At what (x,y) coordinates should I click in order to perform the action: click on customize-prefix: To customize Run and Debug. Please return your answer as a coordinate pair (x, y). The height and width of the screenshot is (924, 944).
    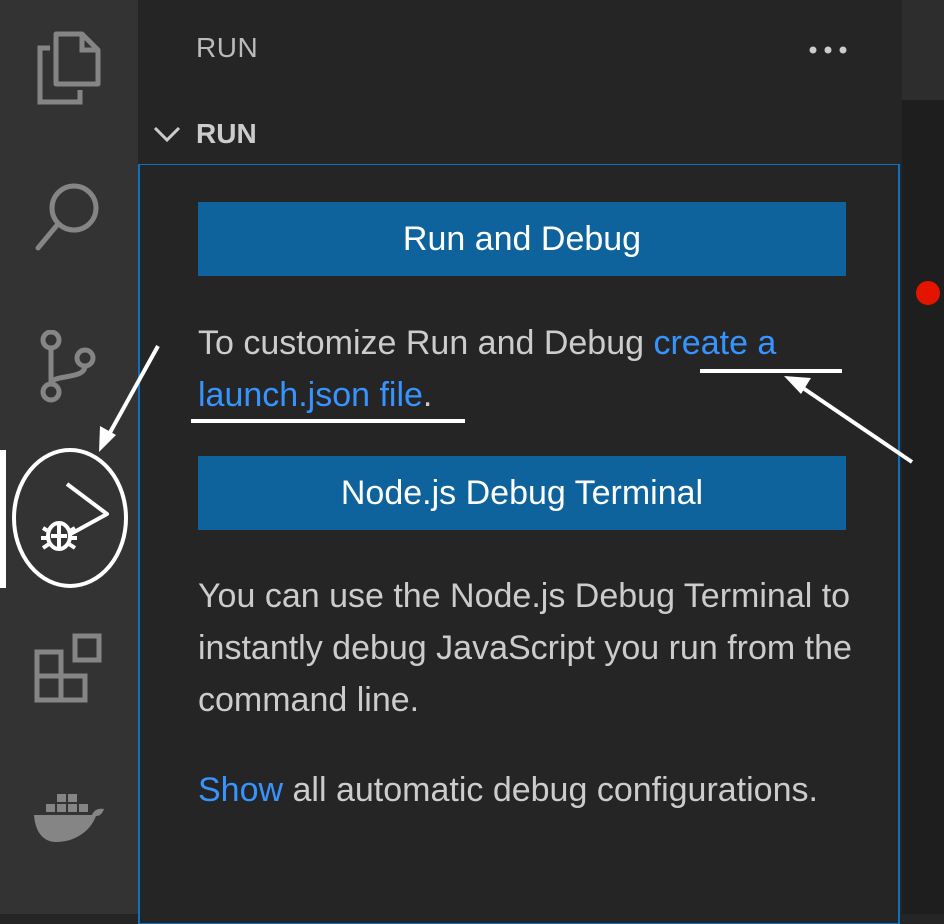
    Looking at the image, I should click on (426, 343).